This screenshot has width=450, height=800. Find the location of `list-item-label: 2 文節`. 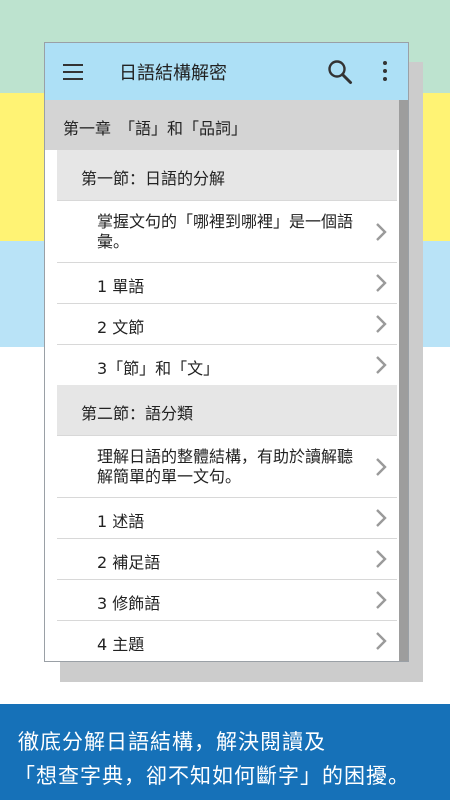

list-item-label: 2 文節 is located at coordinates (121, 327).